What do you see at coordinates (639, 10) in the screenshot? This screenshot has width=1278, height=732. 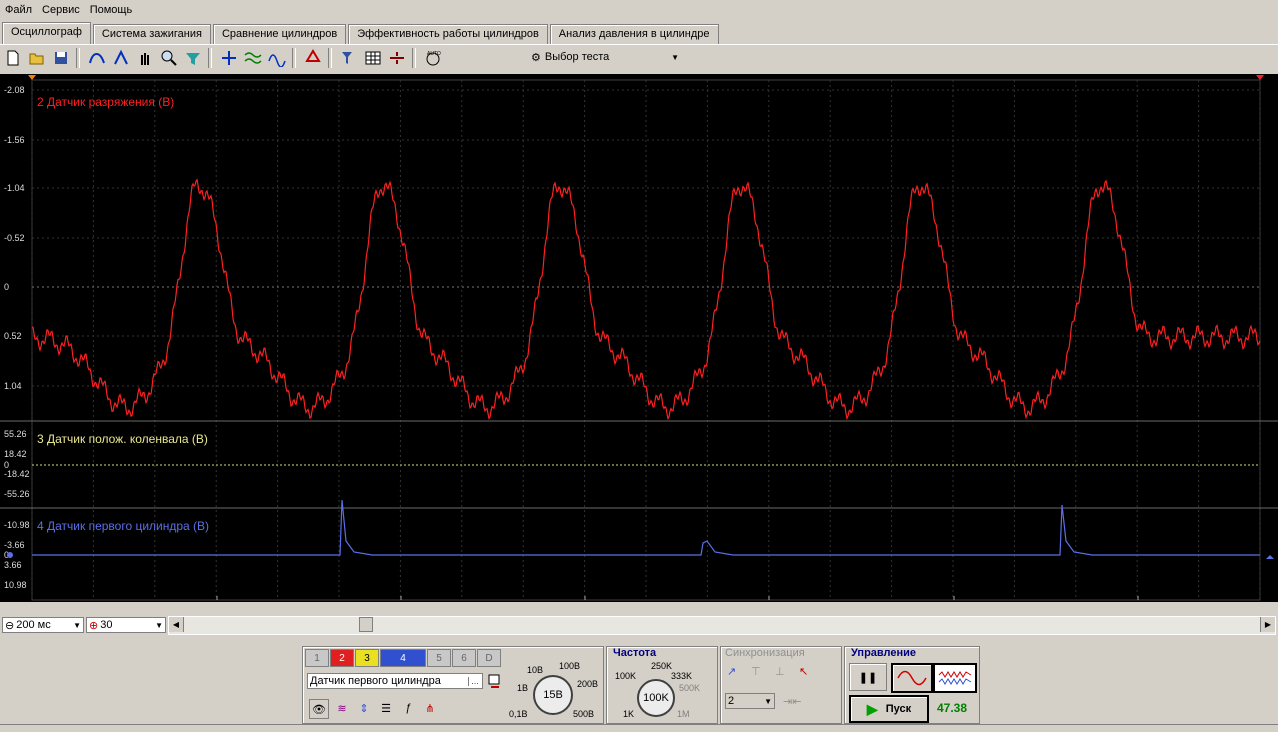 I see `menu-bar: Файл Сервис Помощь` at bounding box center [639, 10].